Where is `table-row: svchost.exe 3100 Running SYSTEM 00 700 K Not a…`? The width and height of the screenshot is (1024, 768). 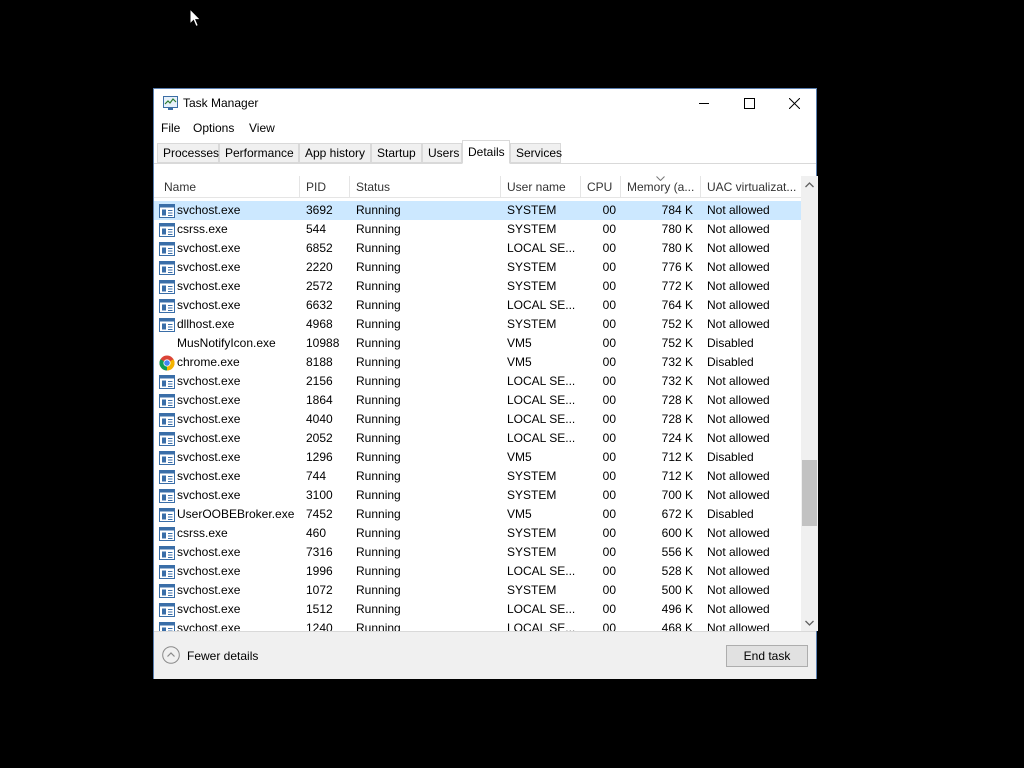
table-row: svchost.exe 3100 Running SYSTEM 00 700 K Not a… is located at coordinates (477, 495).